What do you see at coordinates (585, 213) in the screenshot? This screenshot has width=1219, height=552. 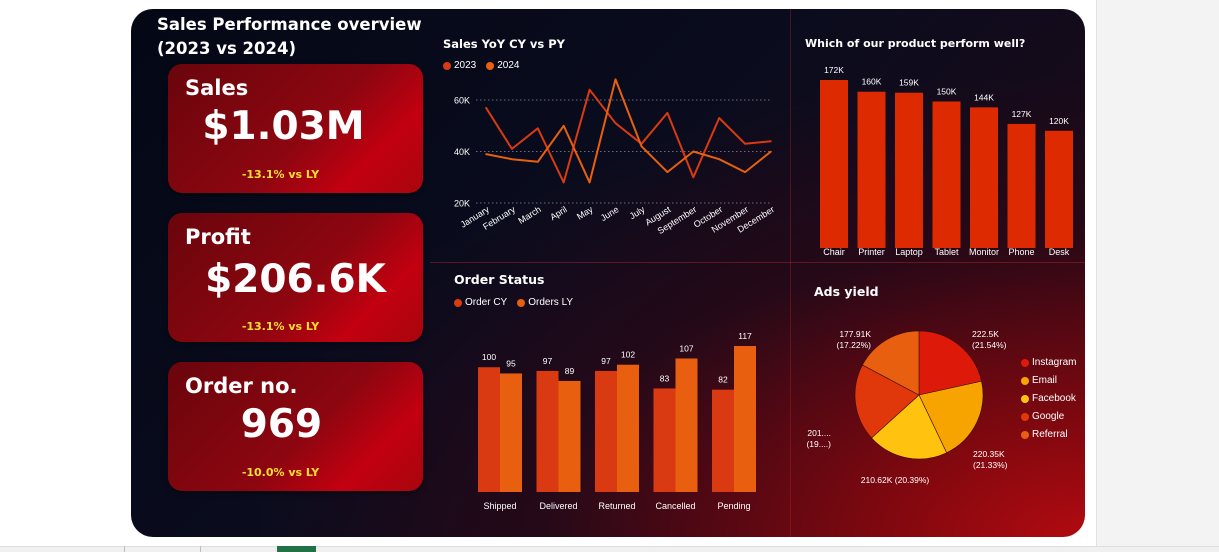 I see `line-chart-x-tick: May` at bounding box center [585, 213].